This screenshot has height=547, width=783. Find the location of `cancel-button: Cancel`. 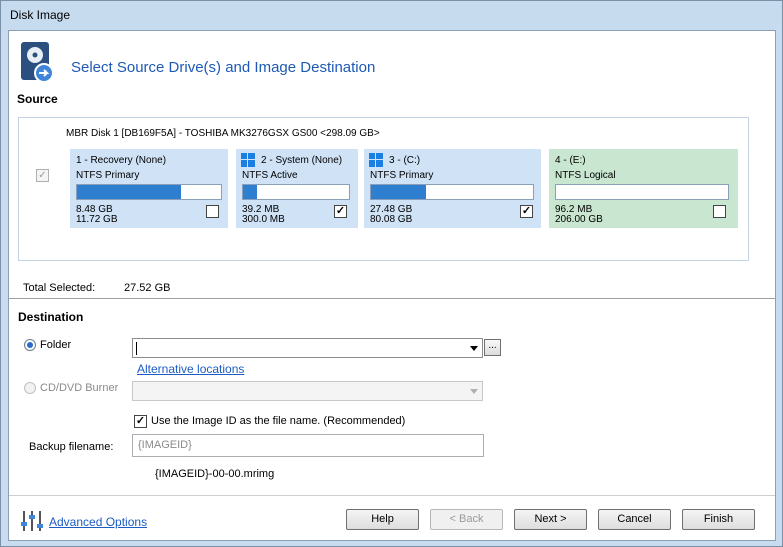

cancel-button: Cancel is located at coordinates (634, 519).